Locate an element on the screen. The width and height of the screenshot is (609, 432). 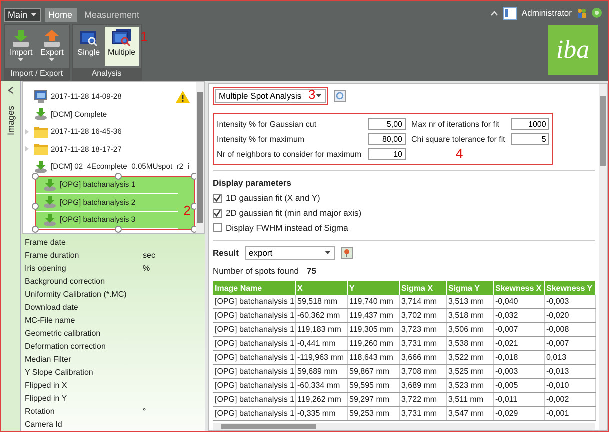
table-cell: -0,013 is located at coordinates (569, 371).